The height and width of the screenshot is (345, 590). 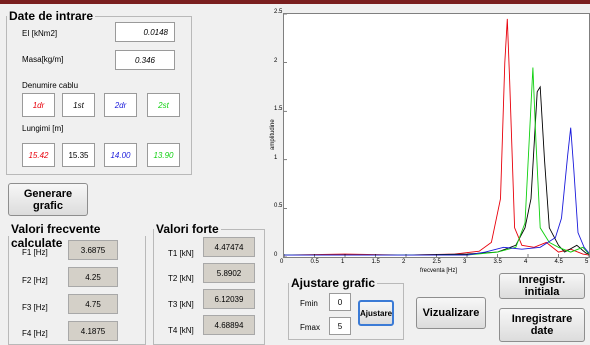 What do you see at coordinates (465, 262) in the screenshot?
I see `x-tick-label: 3` at bounding box center [465, 262].